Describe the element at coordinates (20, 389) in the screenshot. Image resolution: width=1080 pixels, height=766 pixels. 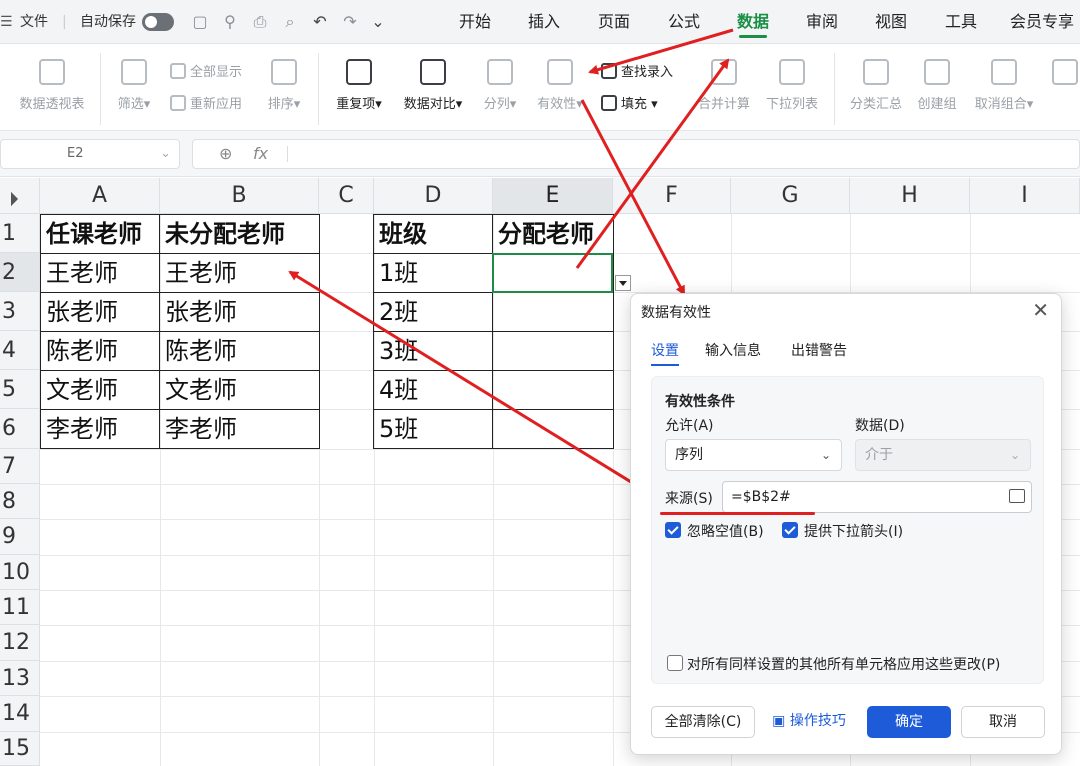
I see `row-header-5: 5` at that location.